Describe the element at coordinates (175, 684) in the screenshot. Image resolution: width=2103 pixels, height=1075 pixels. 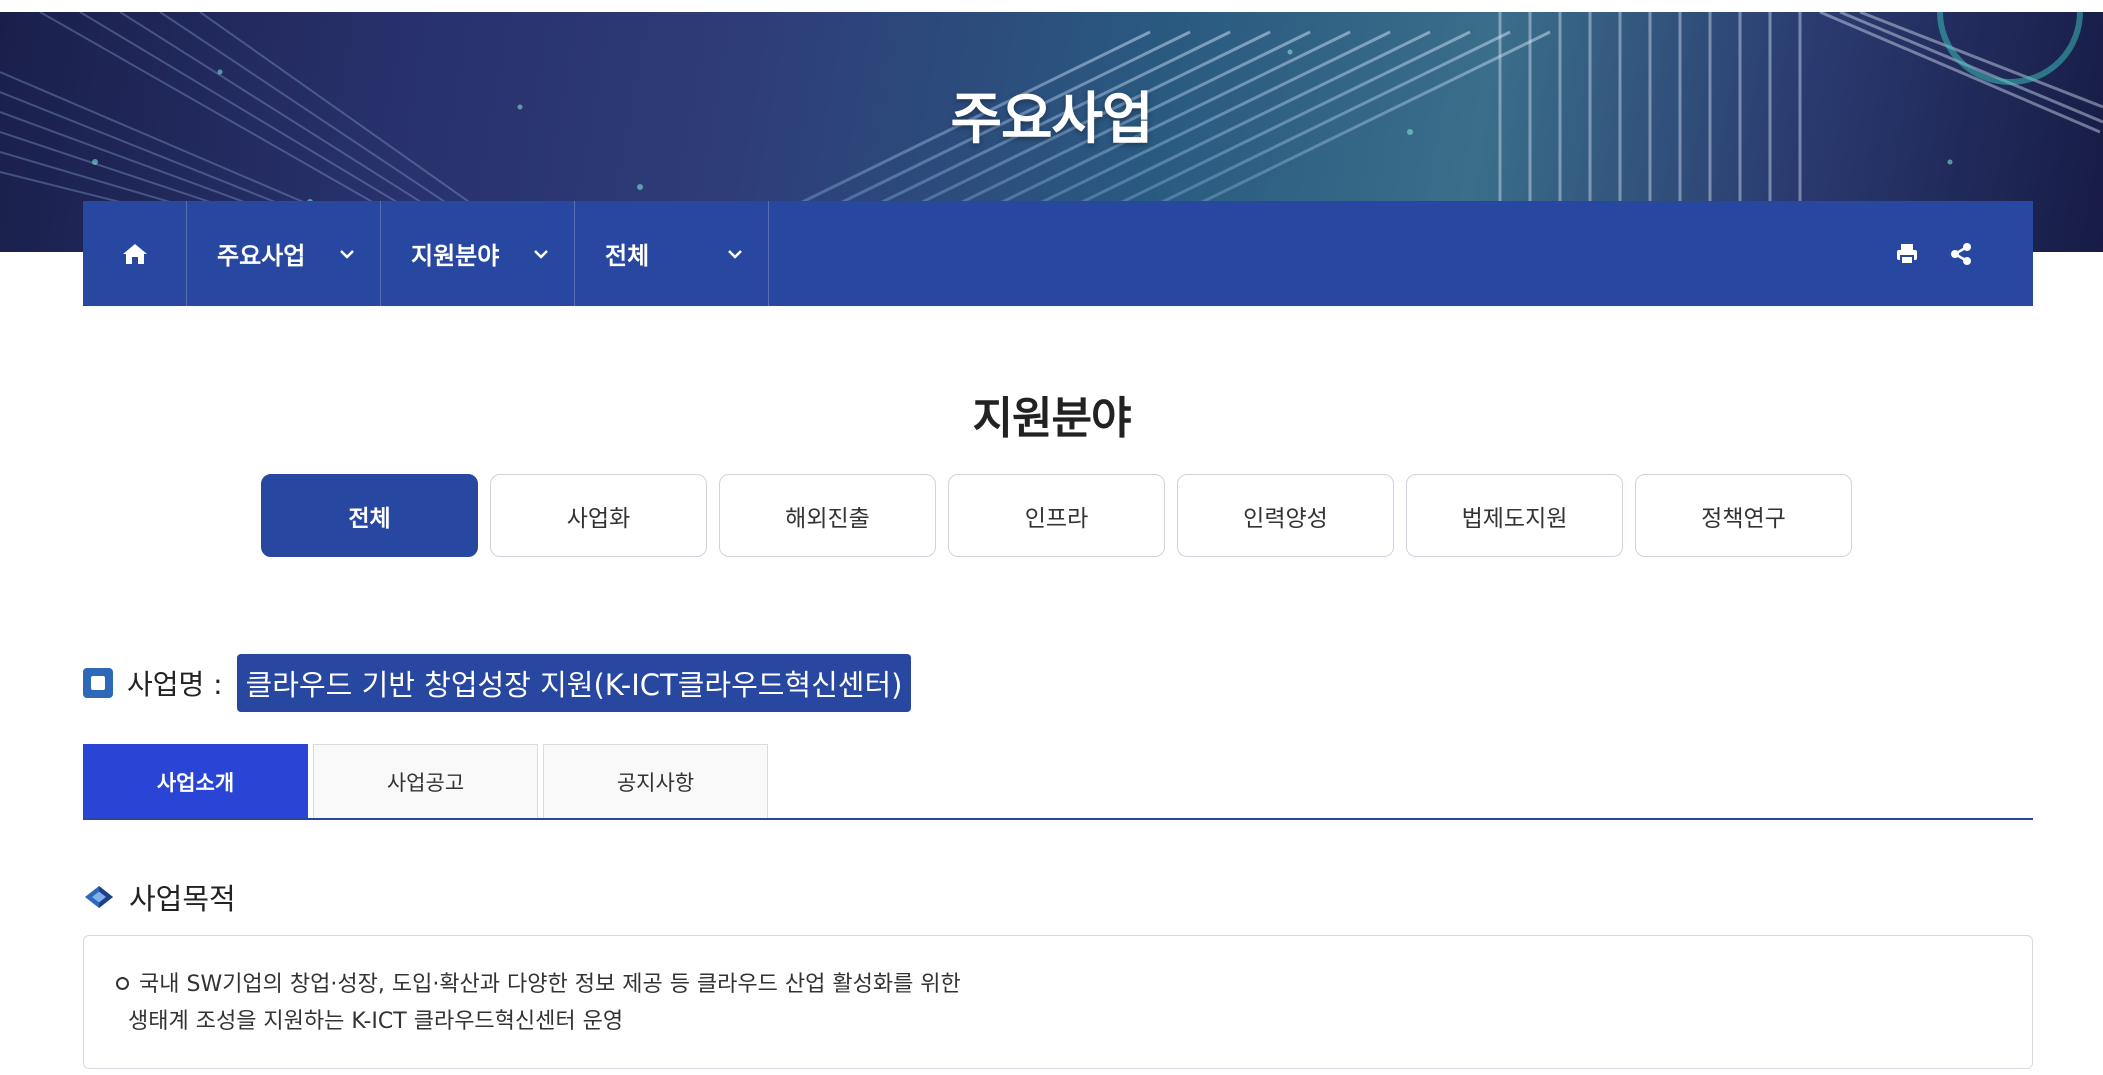
I see `project-label: 사업명 :` at that location.